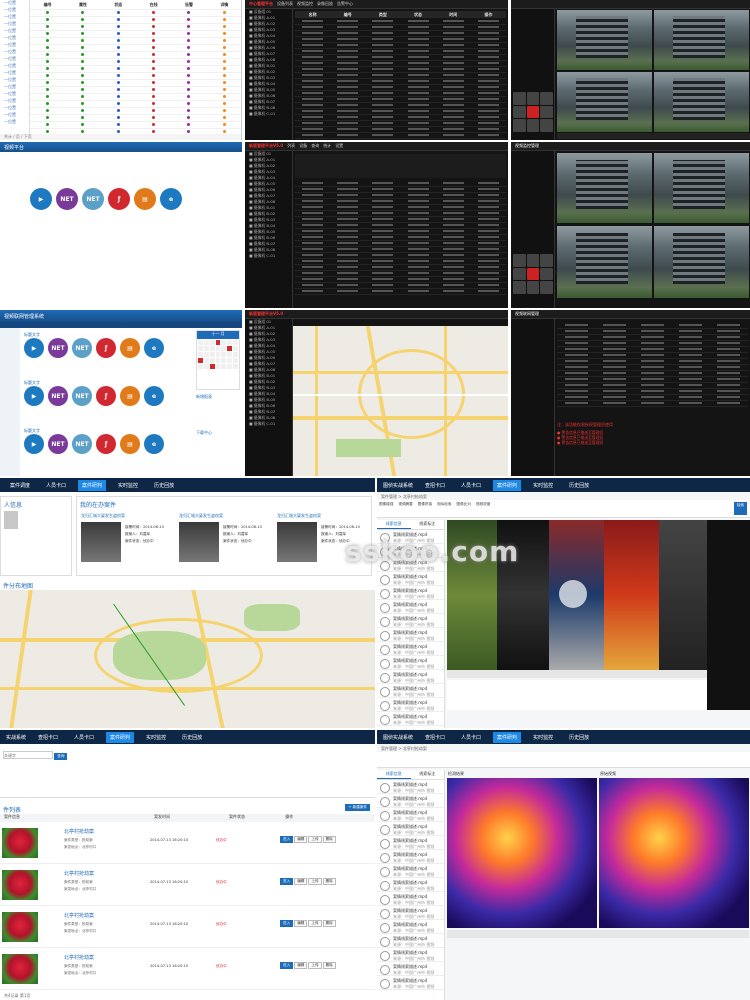  I want to click on tab: 告警中心, so click(345, 4).